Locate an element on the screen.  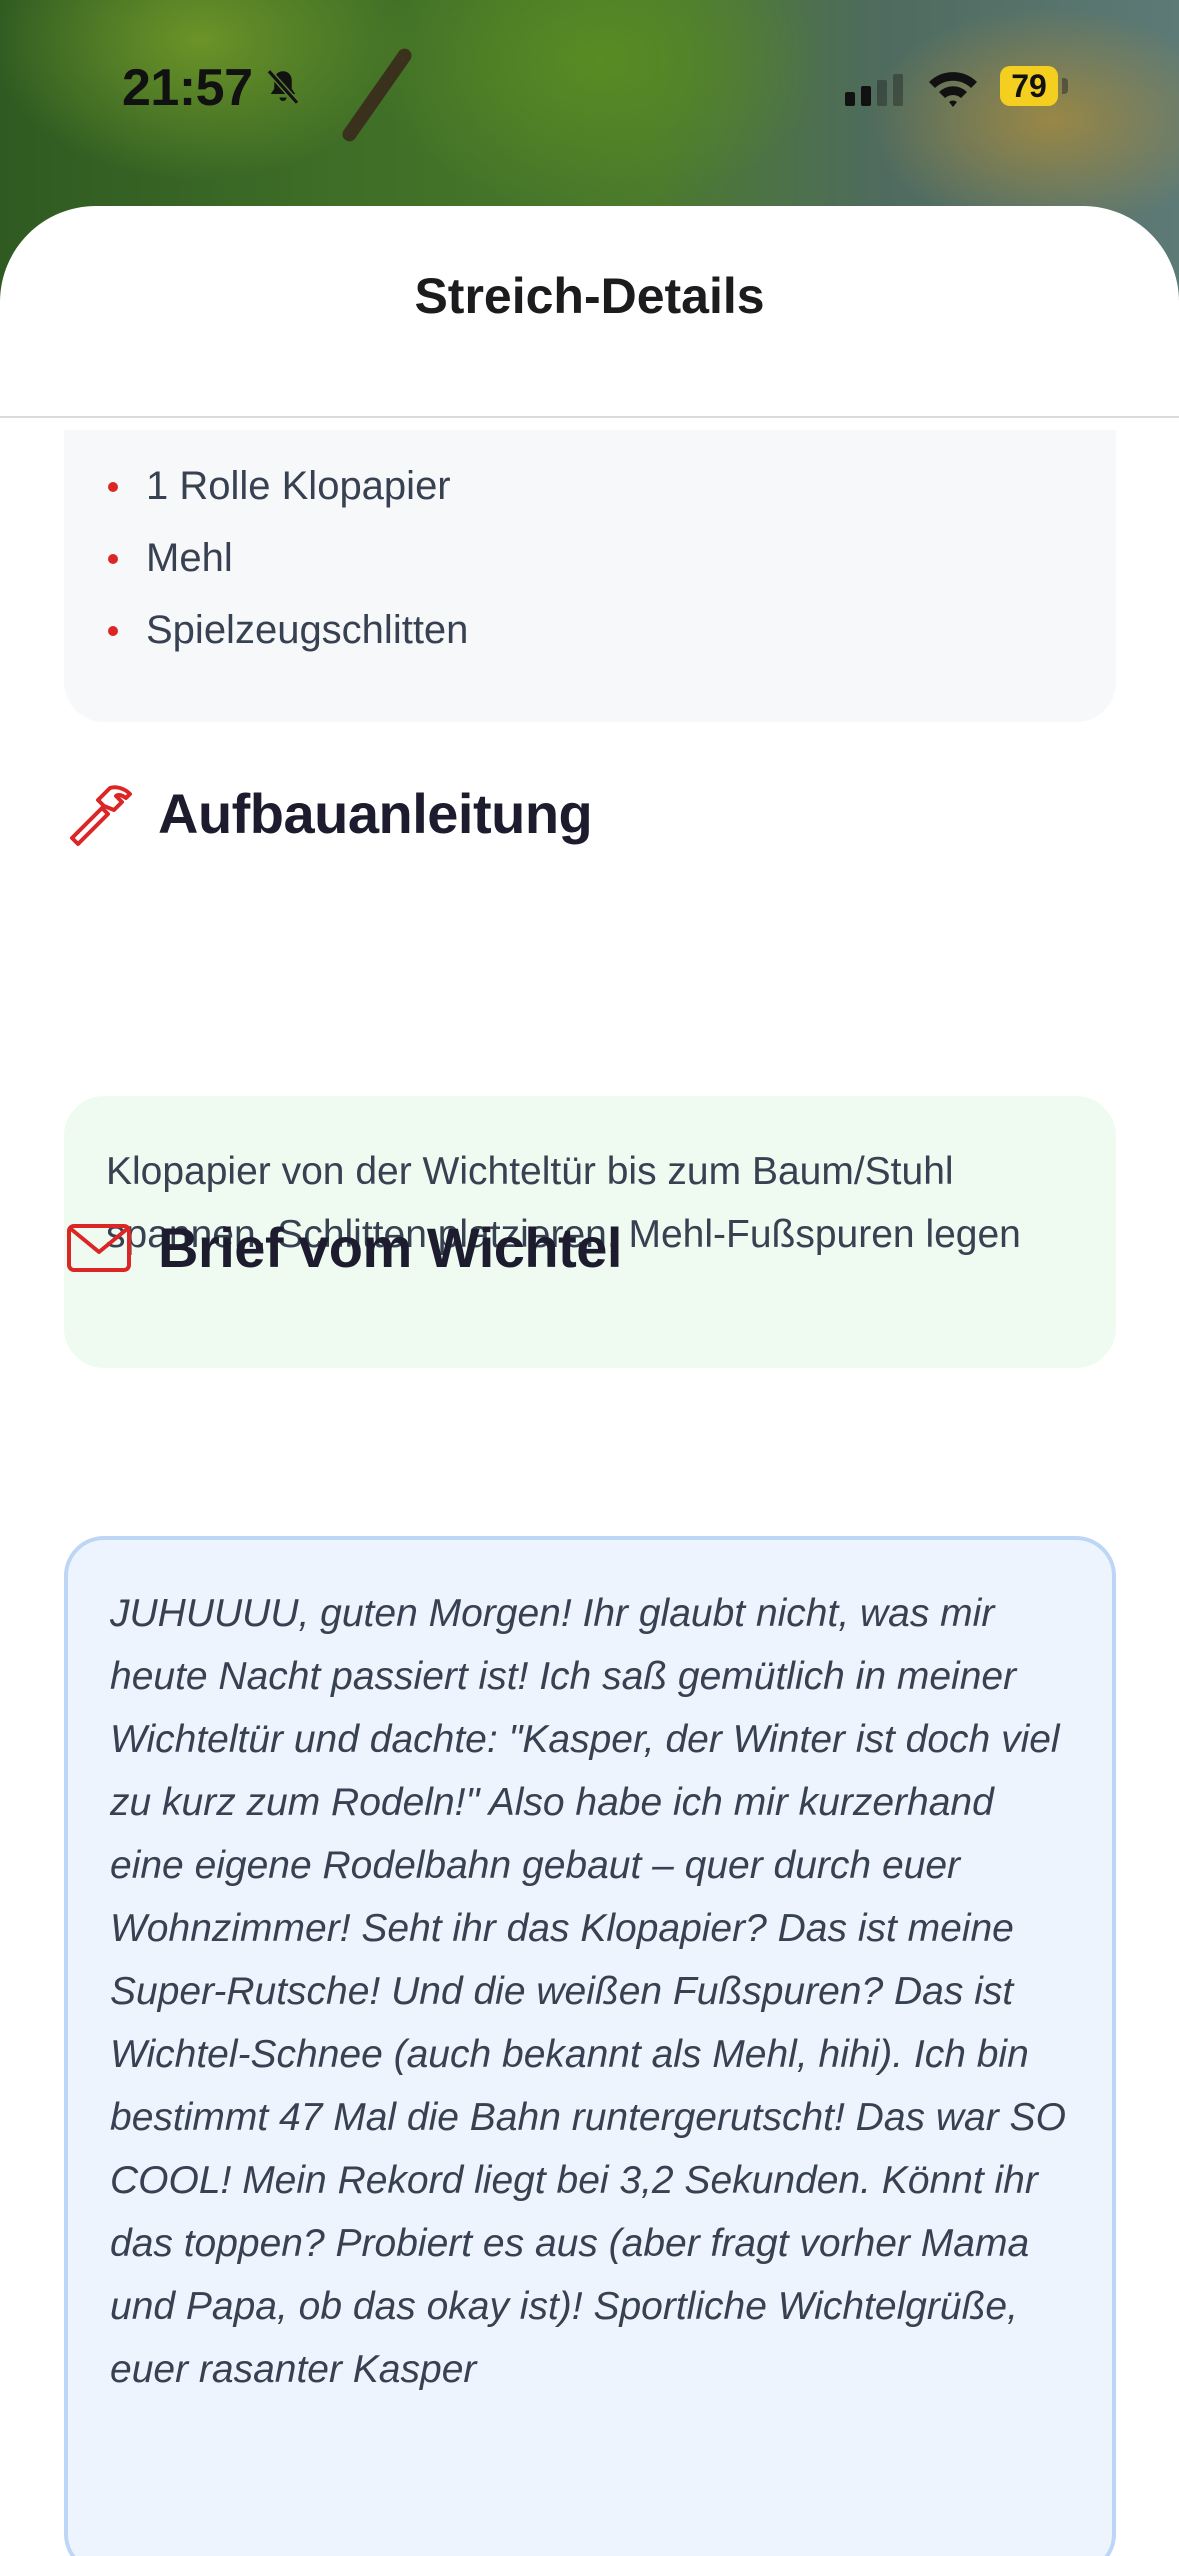
letter-heading-row: Brief vom Wichtel is located at coordinates (343, 1247).